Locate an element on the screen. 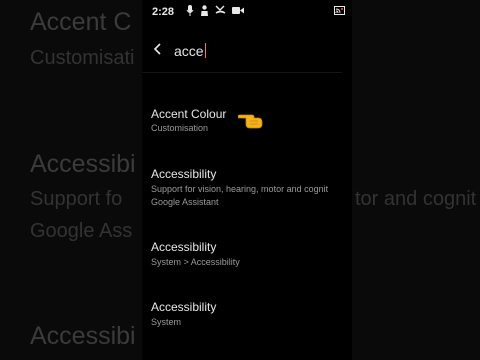 The height and width of the screenshot is (360, 480). result-accessibility-system: Accessibility System is located at coordinates (248, 314).